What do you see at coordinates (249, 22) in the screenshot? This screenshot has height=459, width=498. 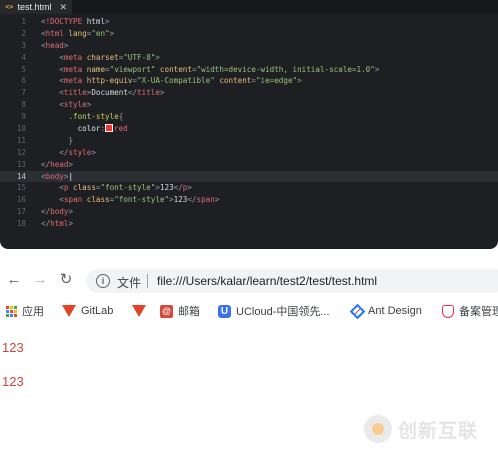 I see `code-line: 1 <!DOCTYPE html>` at bounding box center [249, 22].